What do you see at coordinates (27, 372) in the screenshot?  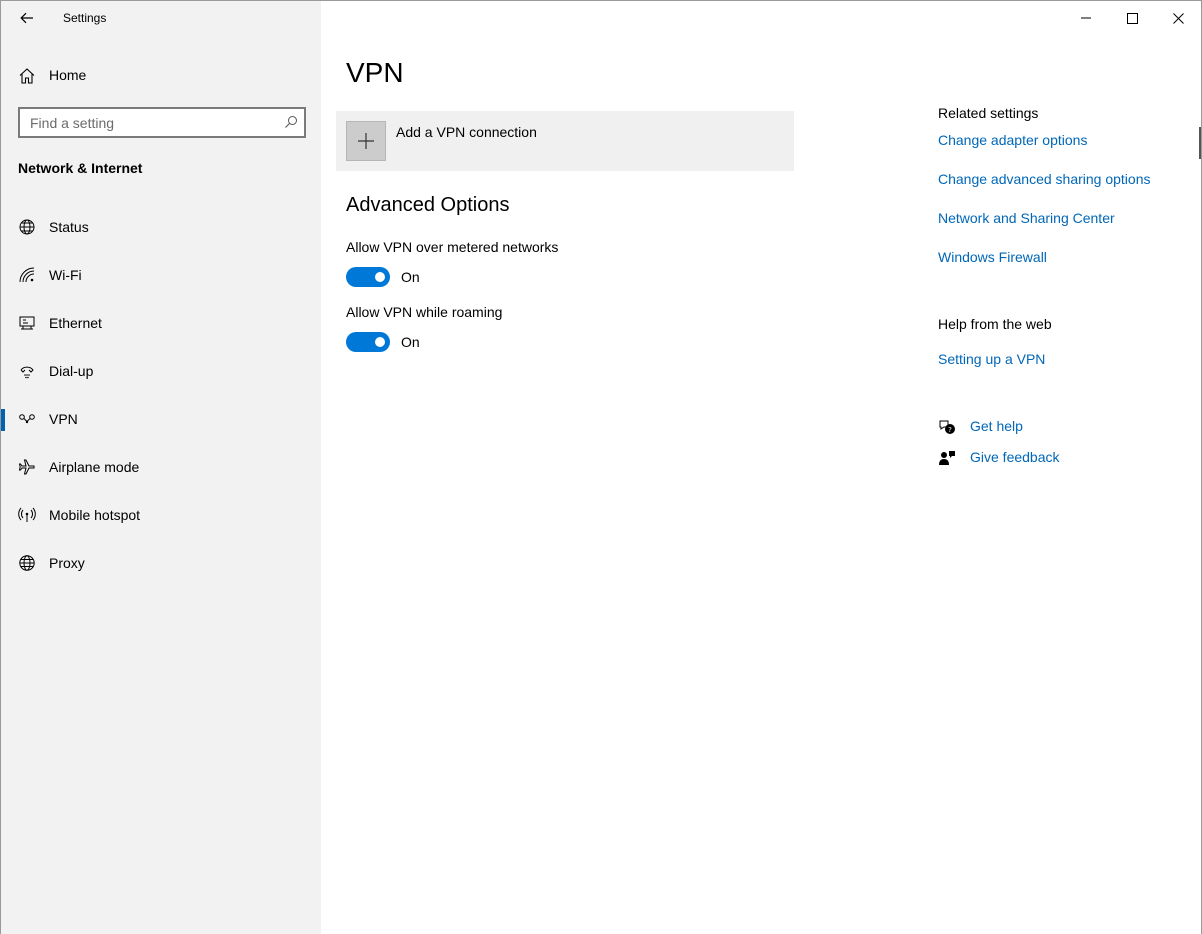 I see `dialup-icon` at bounding box center [27, 372].